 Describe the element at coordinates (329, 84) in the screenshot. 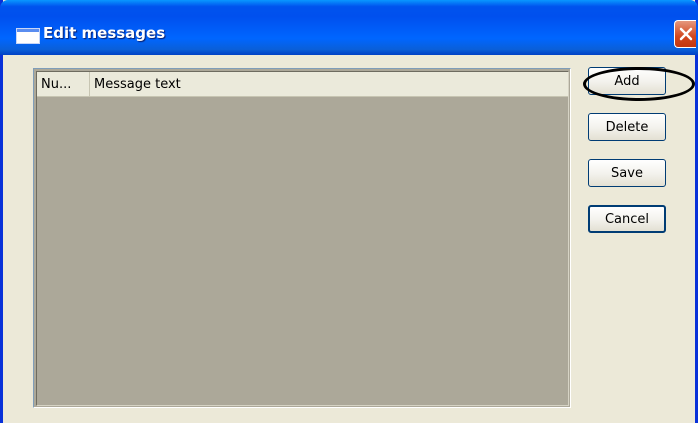

I see `column-header-message-text: Message text` at that location.